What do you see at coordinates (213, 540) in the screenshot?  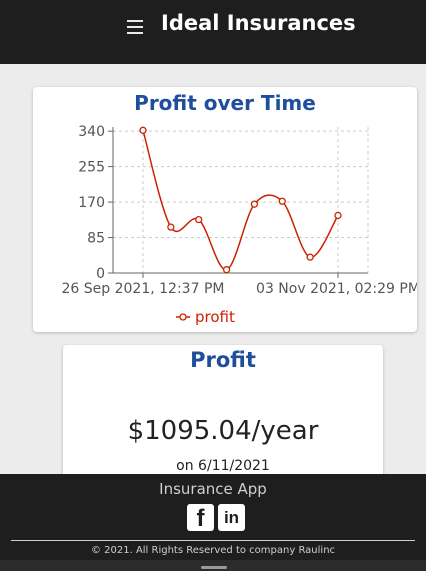 I see `footer-divider` at bounding box center [213, 540].